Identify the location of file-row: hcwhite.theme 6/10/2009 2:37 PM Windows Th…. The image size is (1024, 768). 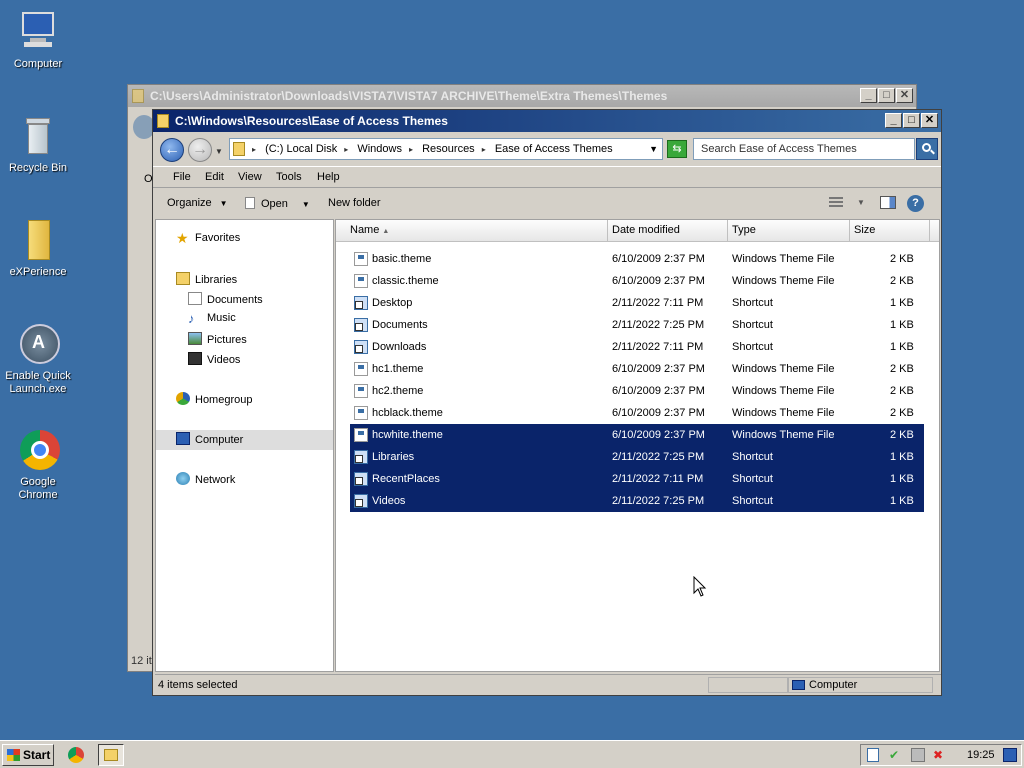
(637, 435).